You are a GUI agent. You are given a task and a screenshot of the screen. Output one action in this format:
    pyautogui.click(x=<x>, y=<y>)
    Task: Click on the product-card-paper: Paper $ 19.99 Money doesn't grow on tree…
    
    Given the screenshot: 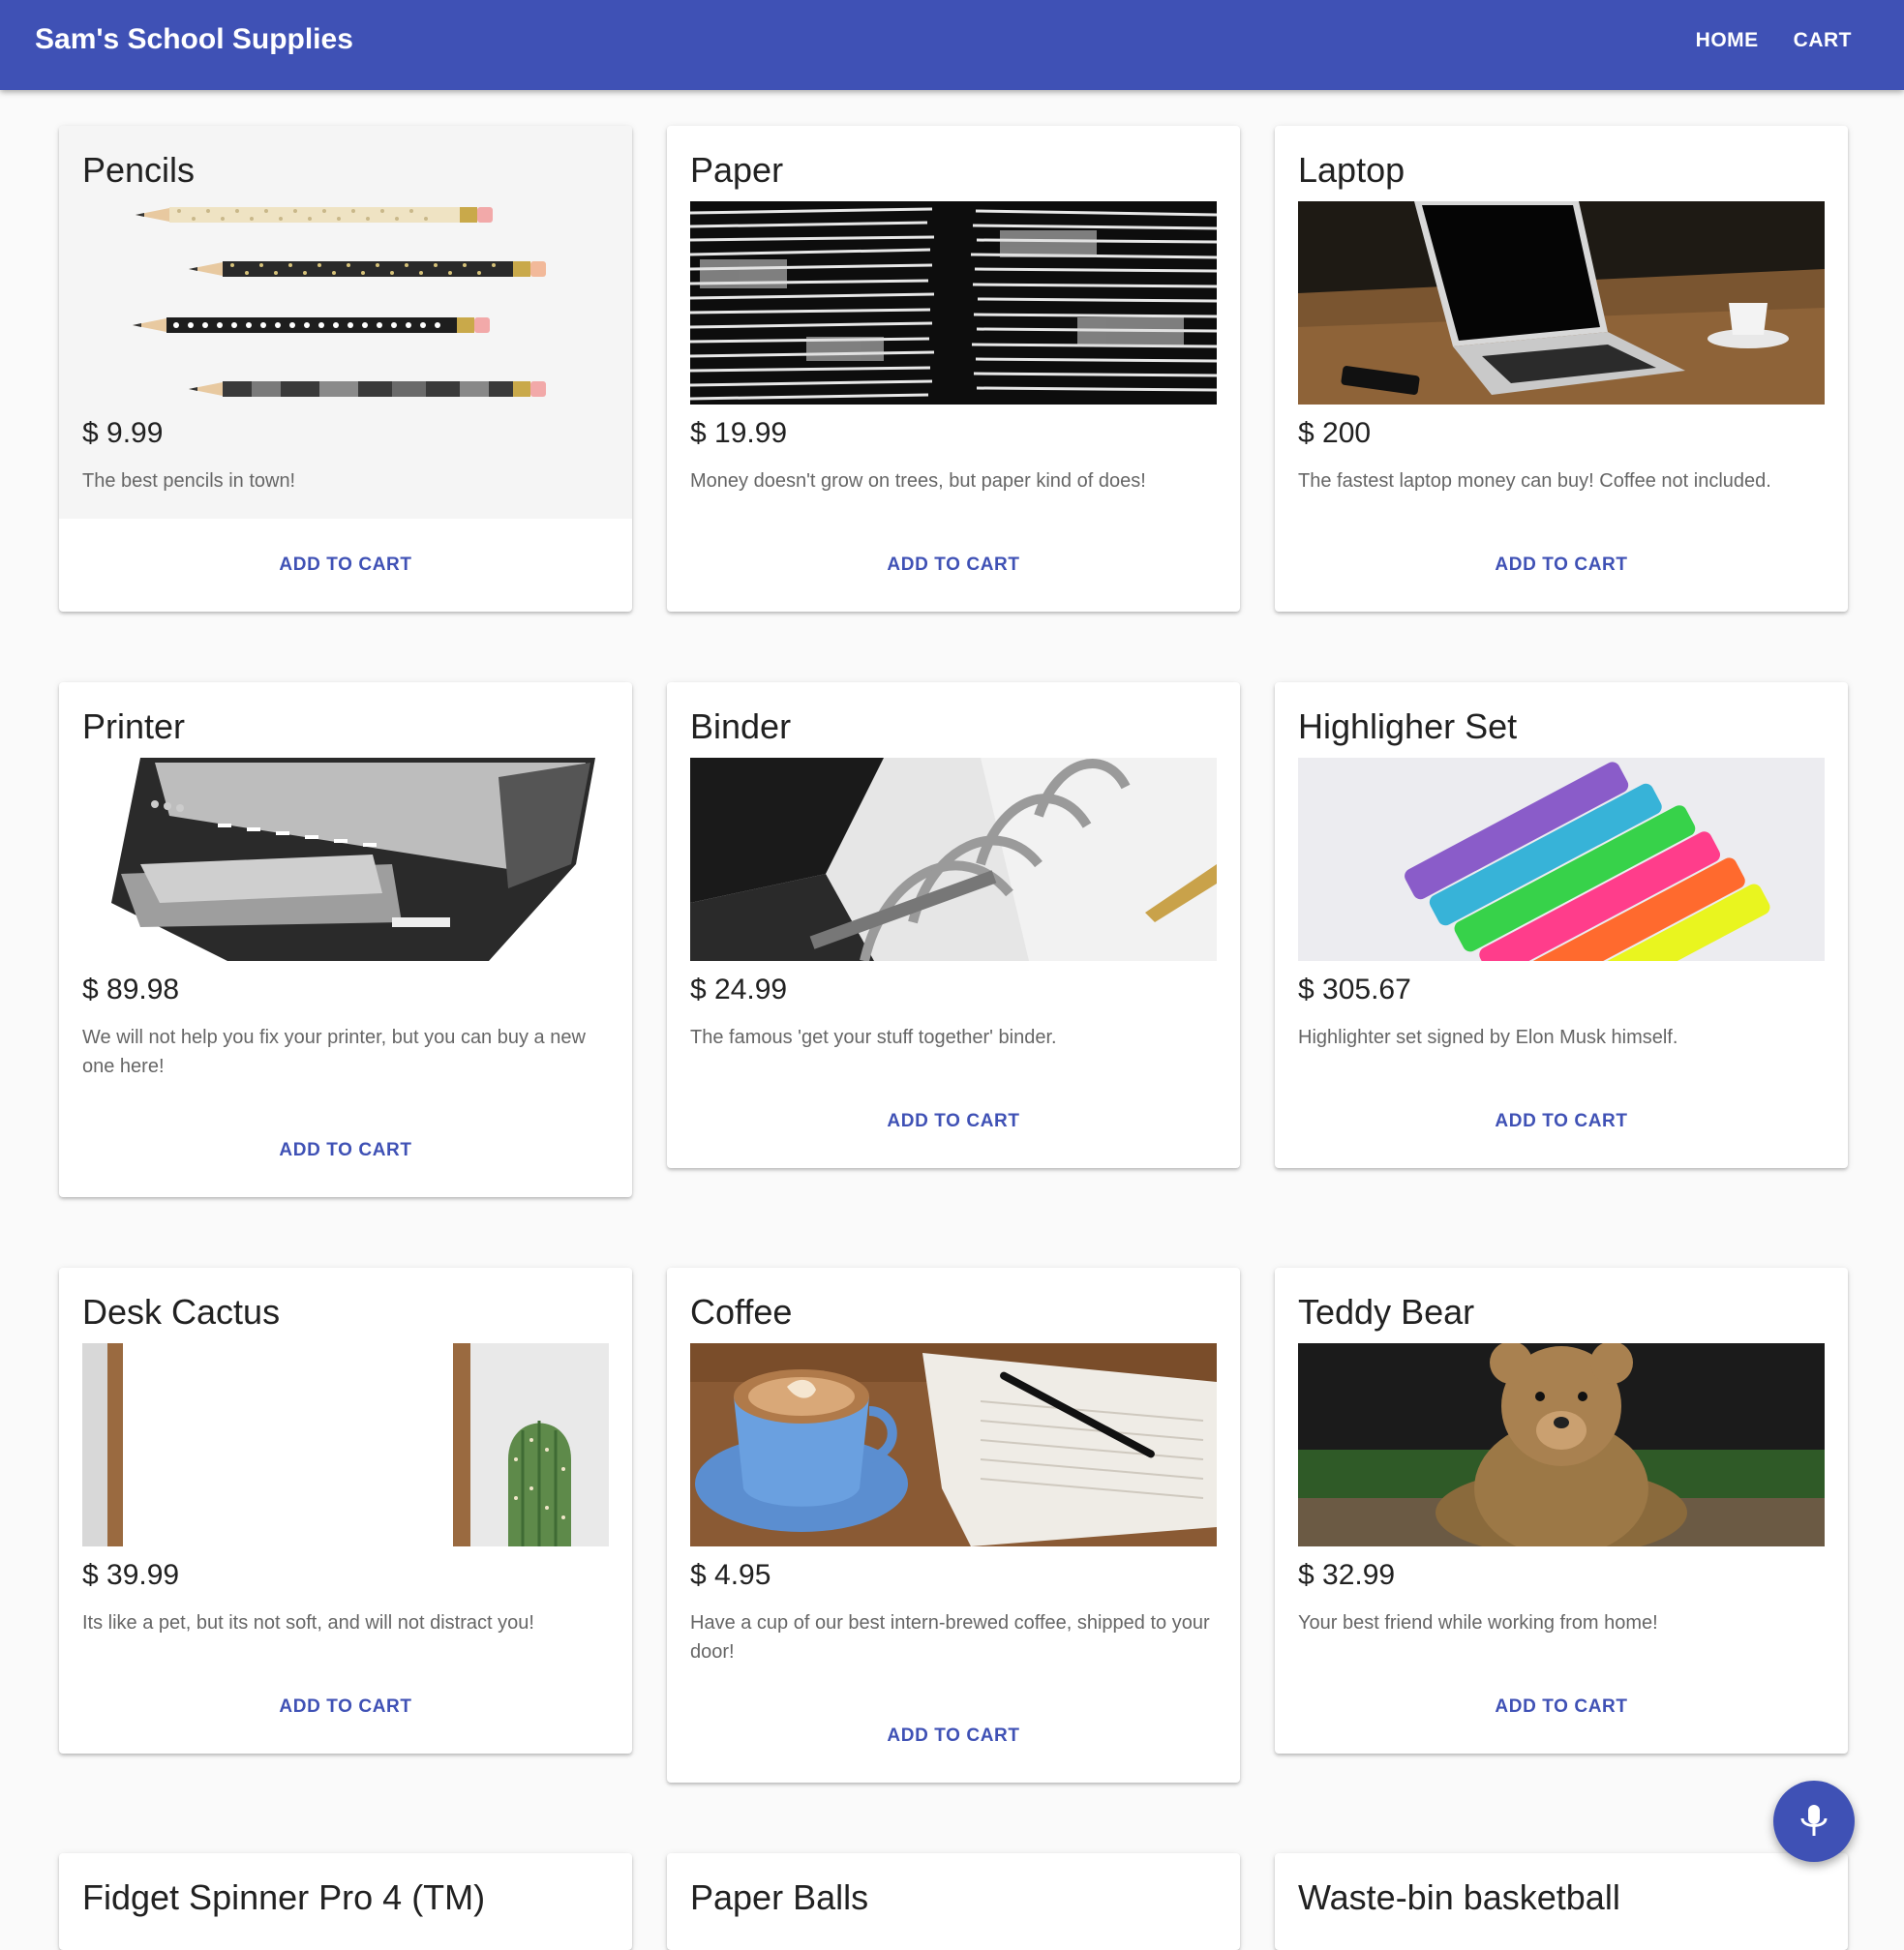 What is the action you would take?
    pyautogui.click(x=954, y=369)
    